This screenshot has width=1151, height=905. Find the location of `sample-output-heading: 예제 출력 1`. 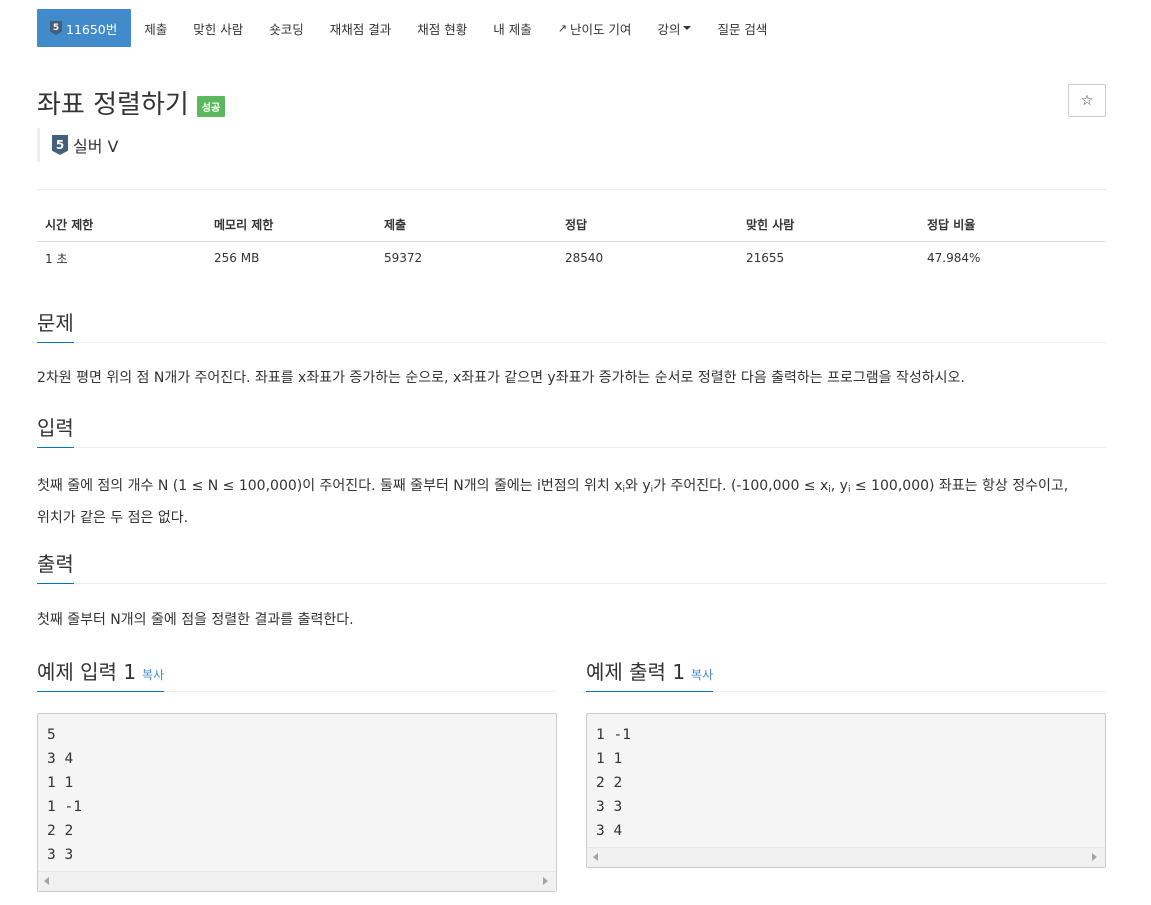

sample-output-heading: 예제 출력 1 is located at coordinates (636, 672).